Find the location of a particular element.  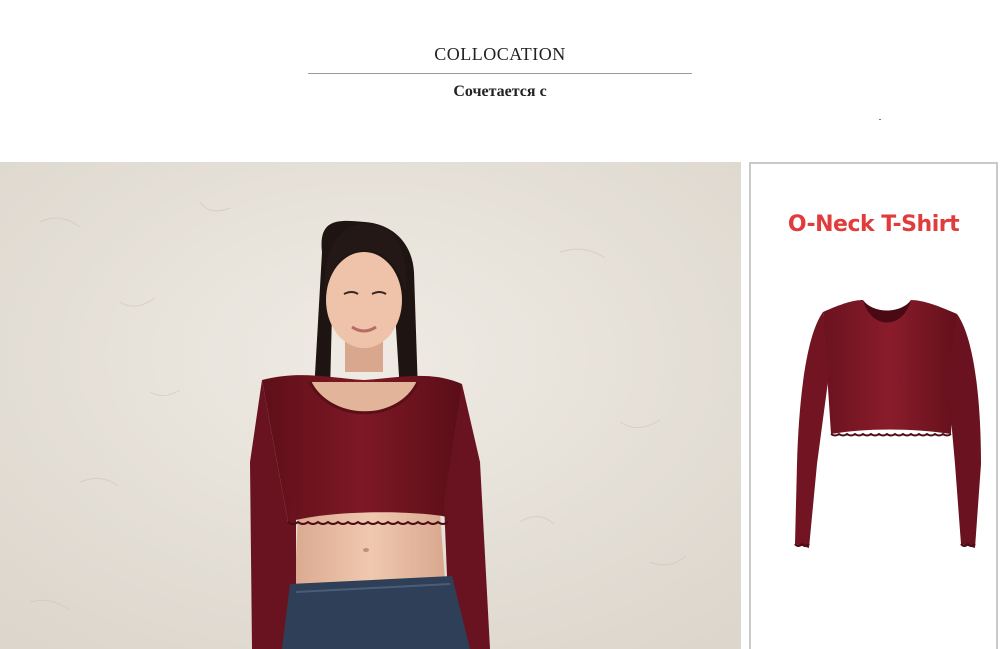

page-subtitle: Сочетается с is located at coordinates (500, 91).